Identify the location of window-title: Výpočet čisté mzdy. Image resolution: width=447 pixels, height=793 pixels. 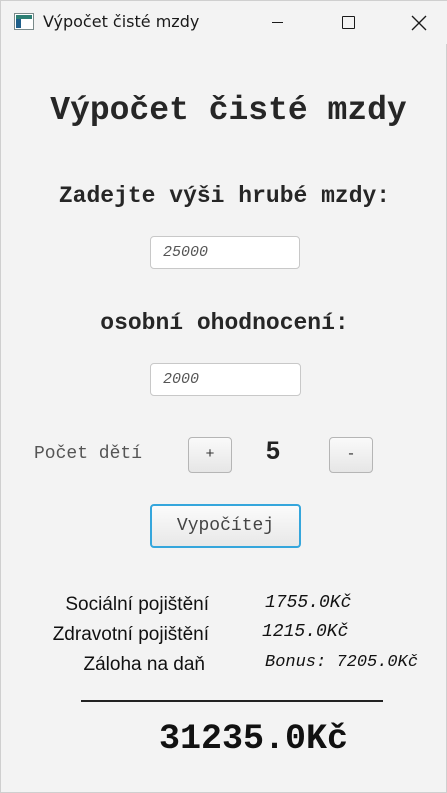
(121, 21).